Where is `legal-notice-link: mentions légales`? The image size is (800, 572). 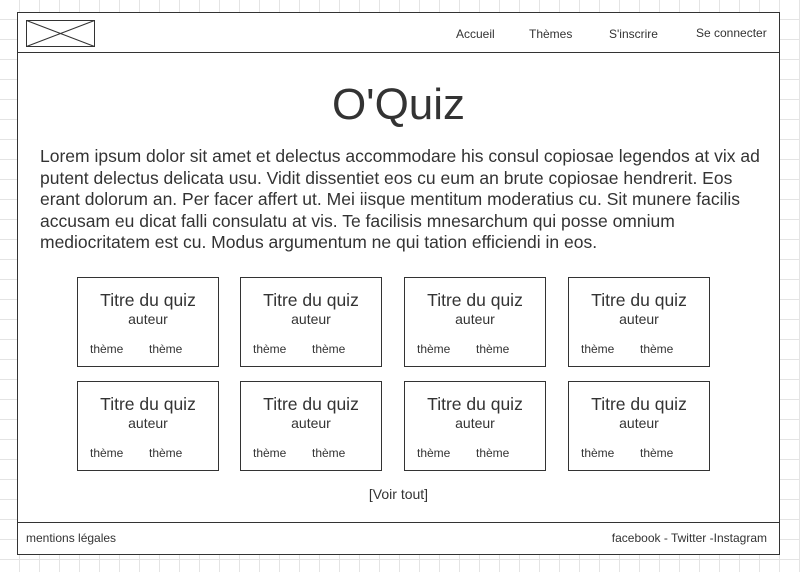
legal-notice-link: mentions légales is located at coordinates (71, 538).